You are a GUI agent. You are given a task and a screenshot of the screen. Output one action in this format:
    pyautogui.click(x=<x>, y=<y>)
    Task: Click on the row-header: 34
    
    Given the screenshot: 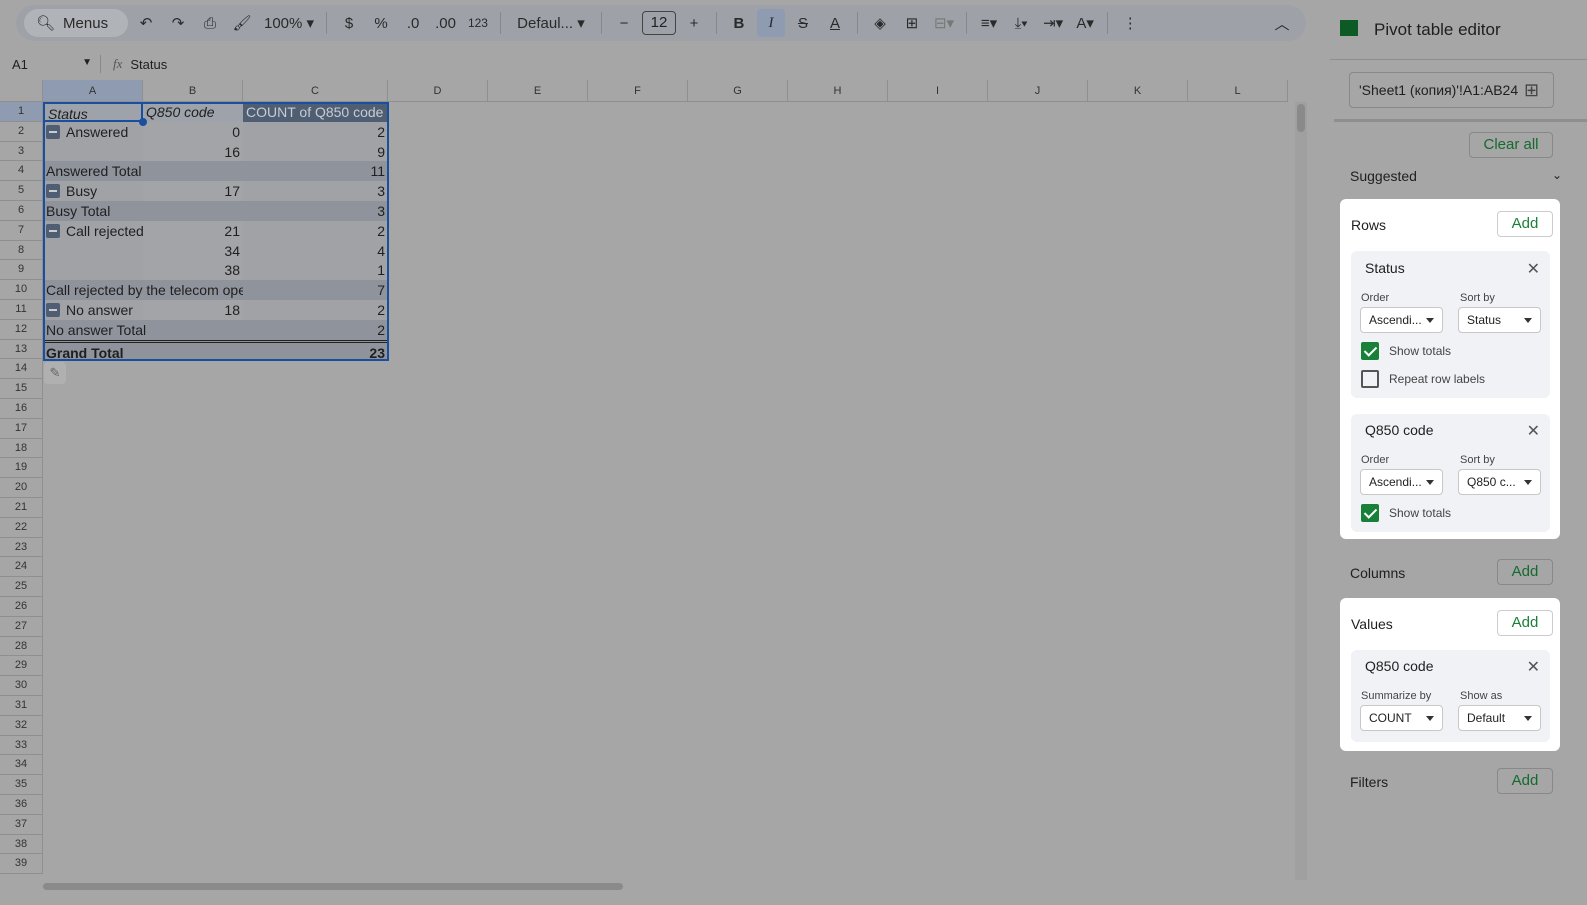 What is the action you would take?
    pyautogui.click(x=21, y=765)
    